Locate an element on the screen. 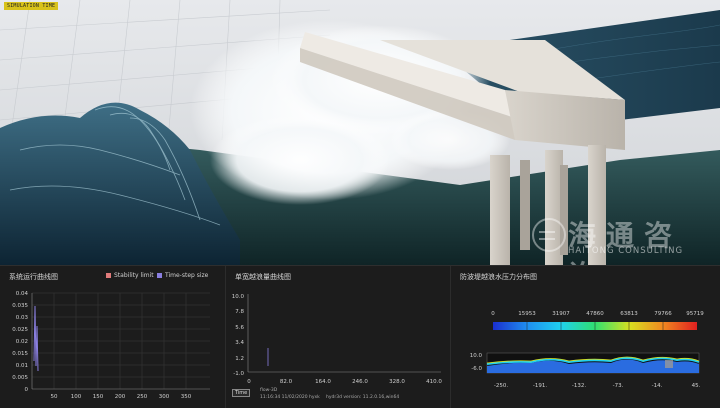 This screenshot has width=720, height=408. x-tick: 410.0 is located at coordinates (434, 382).